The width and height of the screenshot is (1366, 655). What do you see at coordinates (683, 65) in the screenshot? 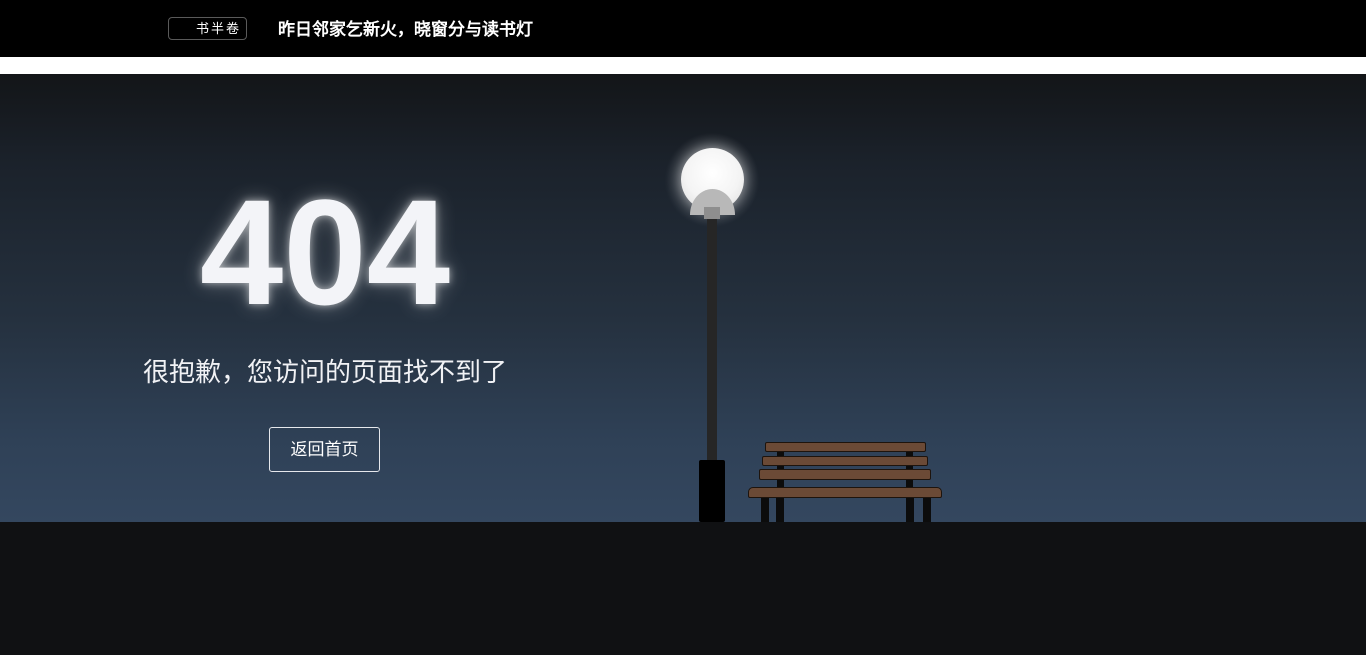
I see `header-divider` at bounding box center [683, 65].